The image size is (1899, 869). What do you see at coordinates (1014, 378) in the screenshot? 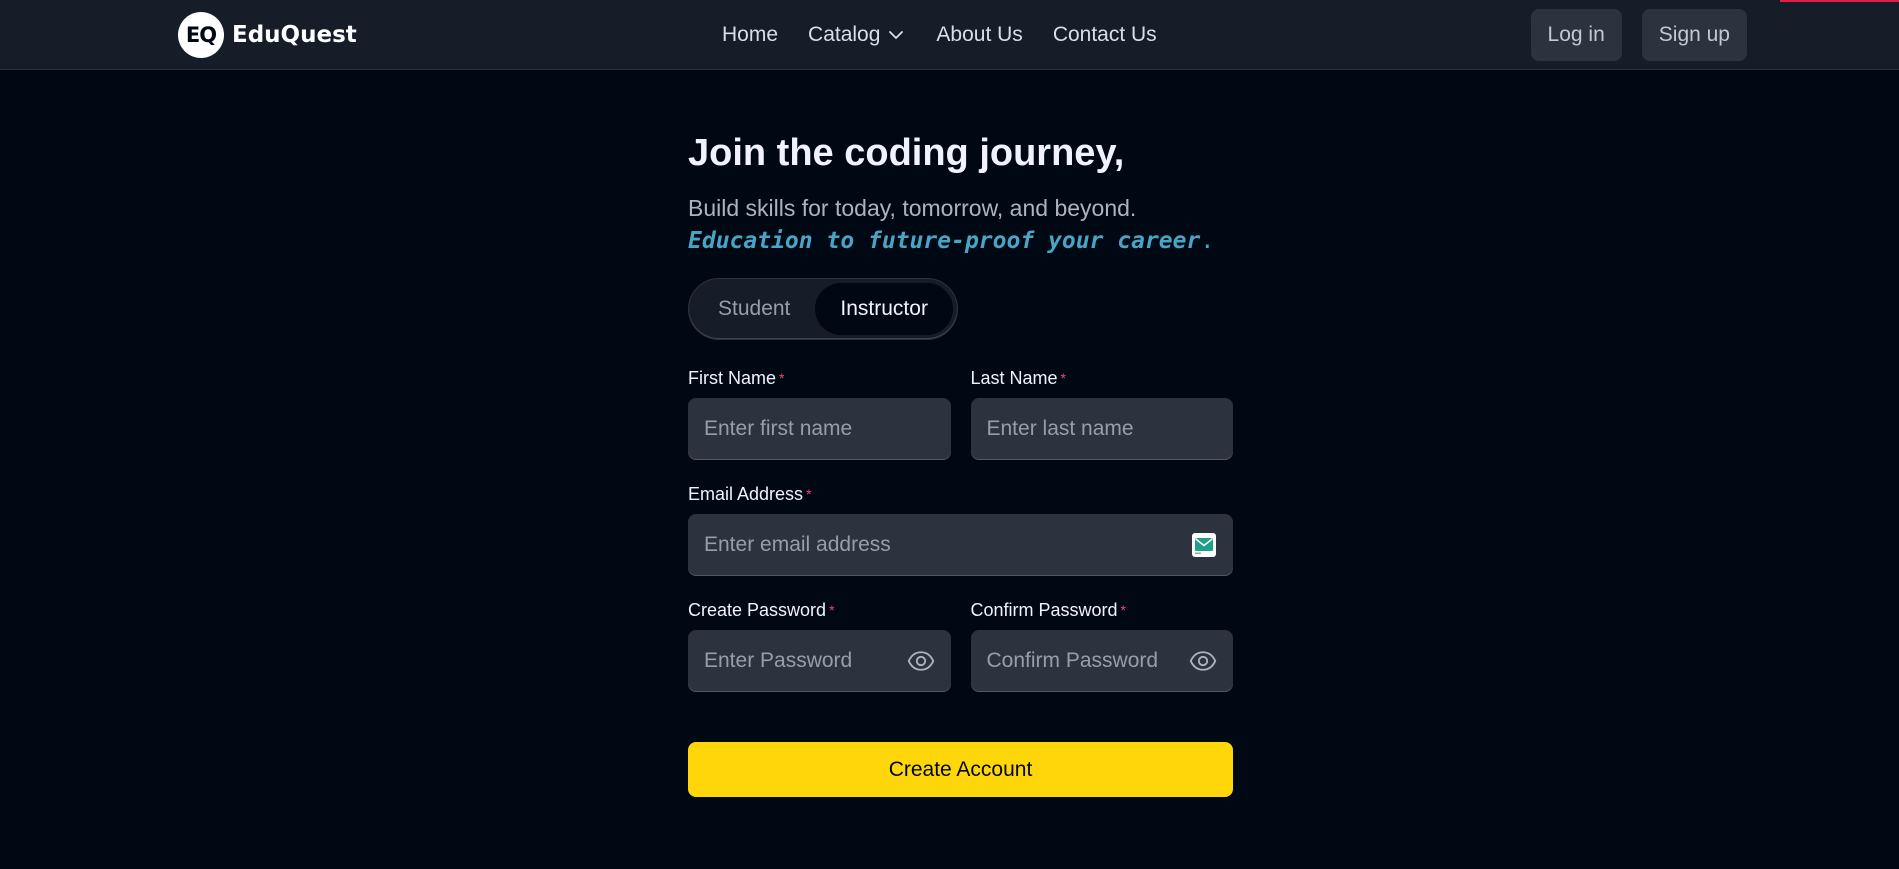
I see `label-text: Last Name` at bounding box center [1014, 378].